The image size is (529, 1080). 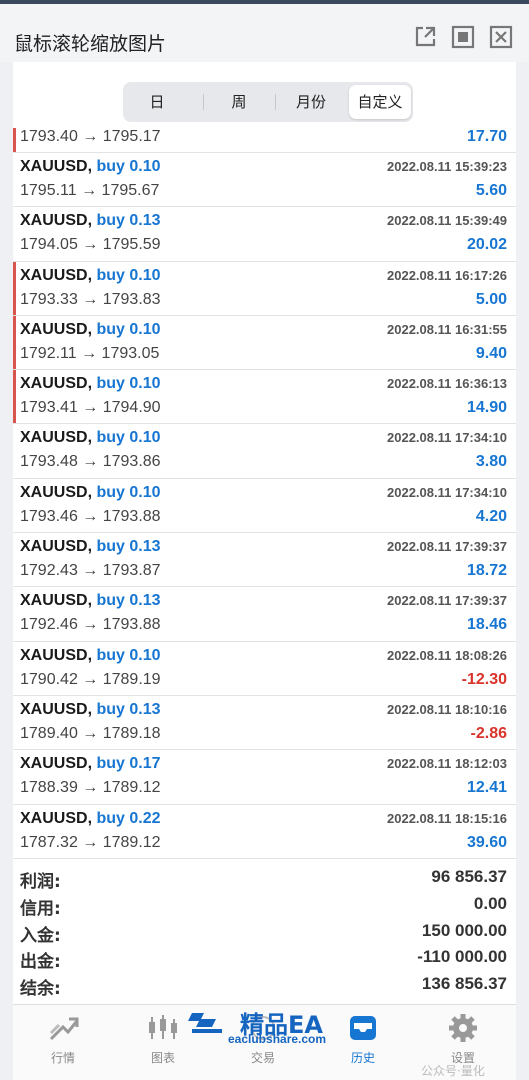 What do you see at coordinates (128, 764) in the screenshot?
I see `deal-direction: buy 0.17` at bounding box center [128, 764].